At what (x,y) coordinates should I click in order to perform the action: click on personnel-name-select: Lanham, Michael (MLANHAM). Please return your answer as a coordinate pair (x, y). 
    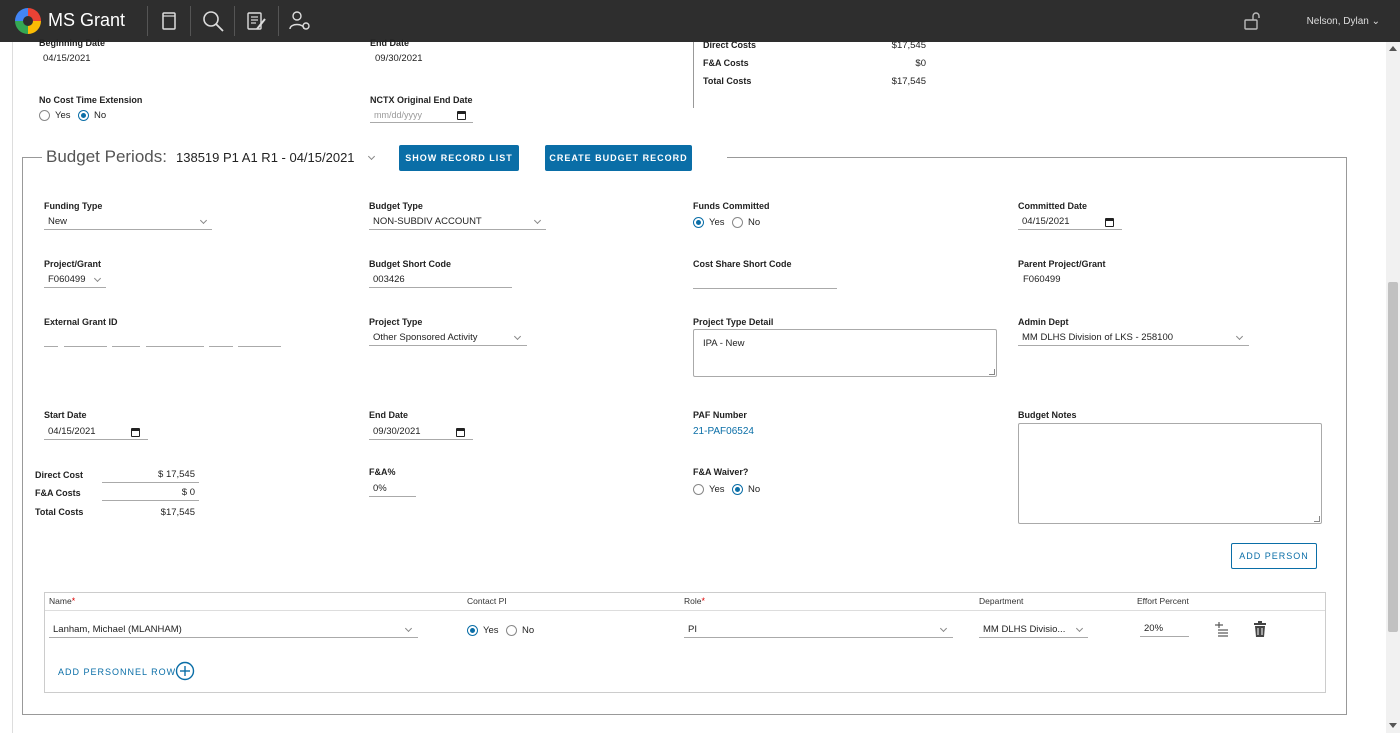
    Looking at the image, I should click on (233, 631).